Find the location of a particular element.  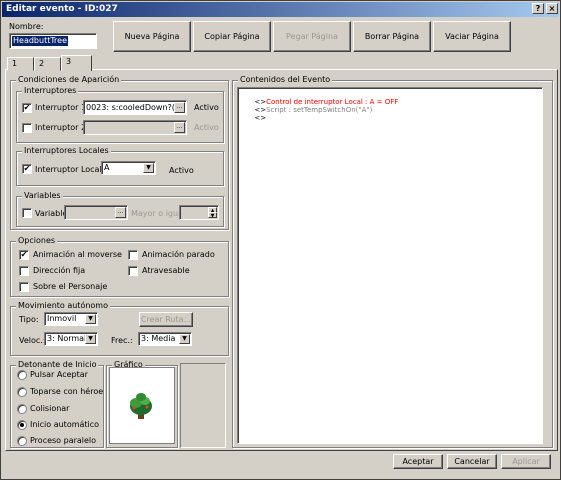

trigger-label-touch: Toparse con héroe is located at coordinates (67, 391).